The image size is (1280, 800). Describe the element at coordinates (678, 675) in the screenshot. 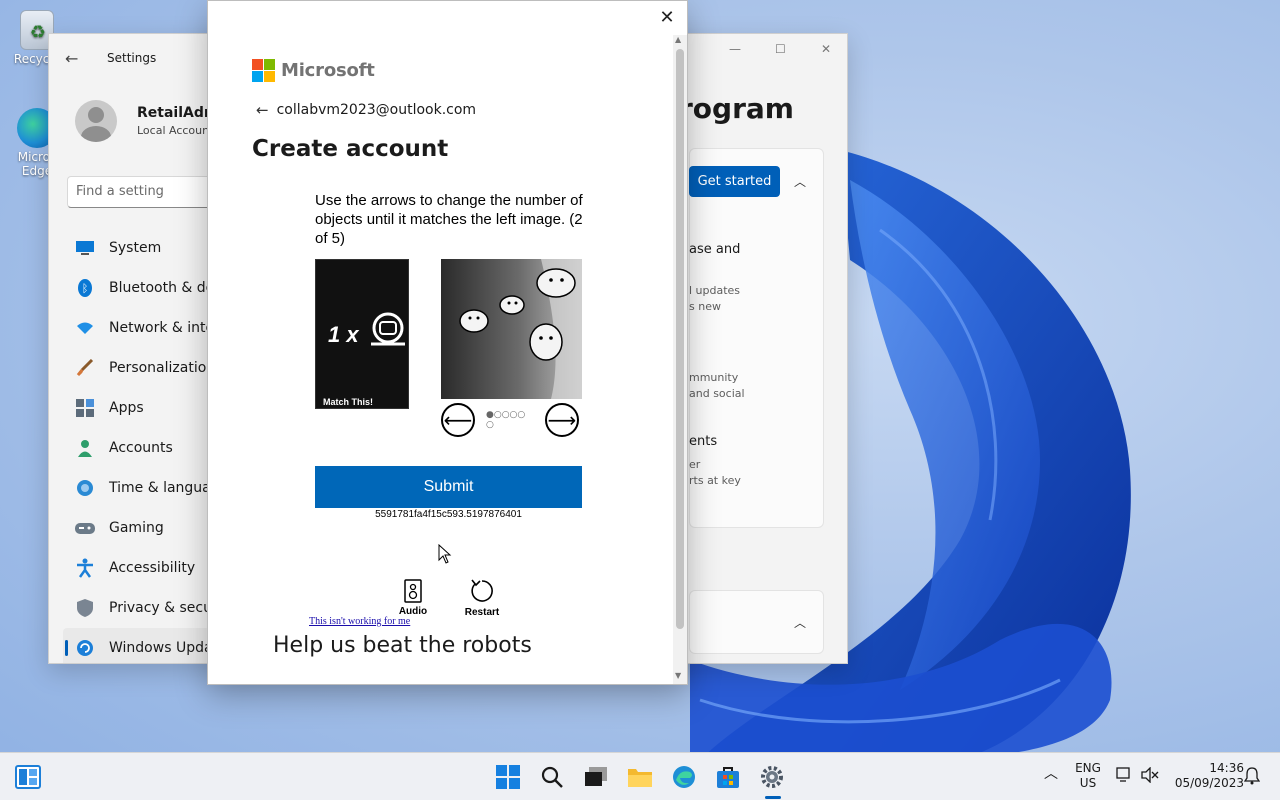

I see `scroll-down-icon: ▼` at that location.